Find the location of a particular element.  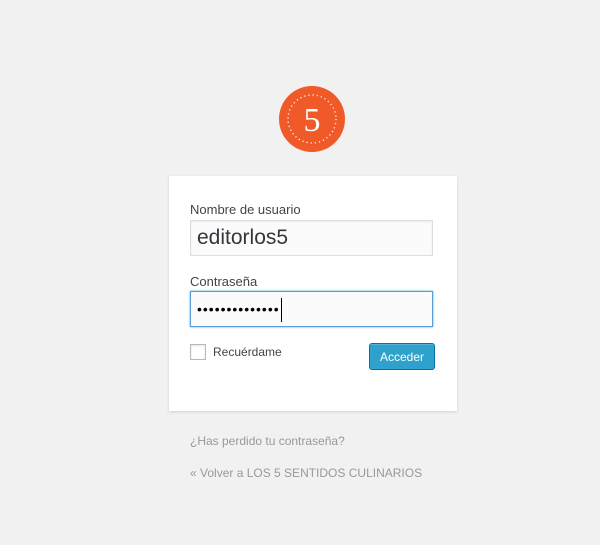

site-logo-icon: 5 is located at coordinates (312, 119).